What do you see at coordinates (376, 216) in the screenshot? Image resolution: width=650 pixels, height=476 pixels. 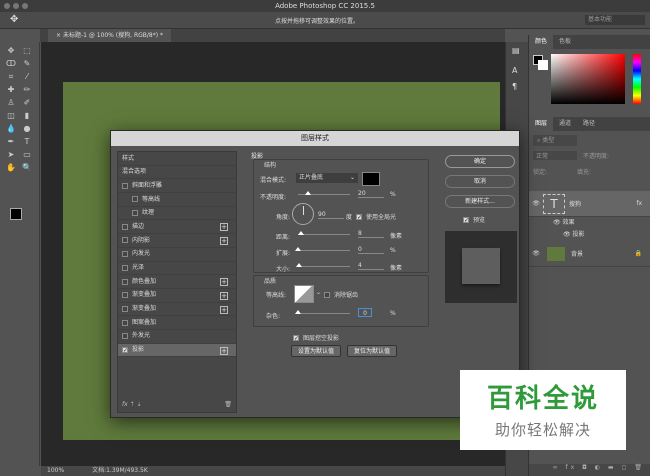 I see `global-light-checkbox: ✓ 使用全局光` at bounding box center [376, 216].